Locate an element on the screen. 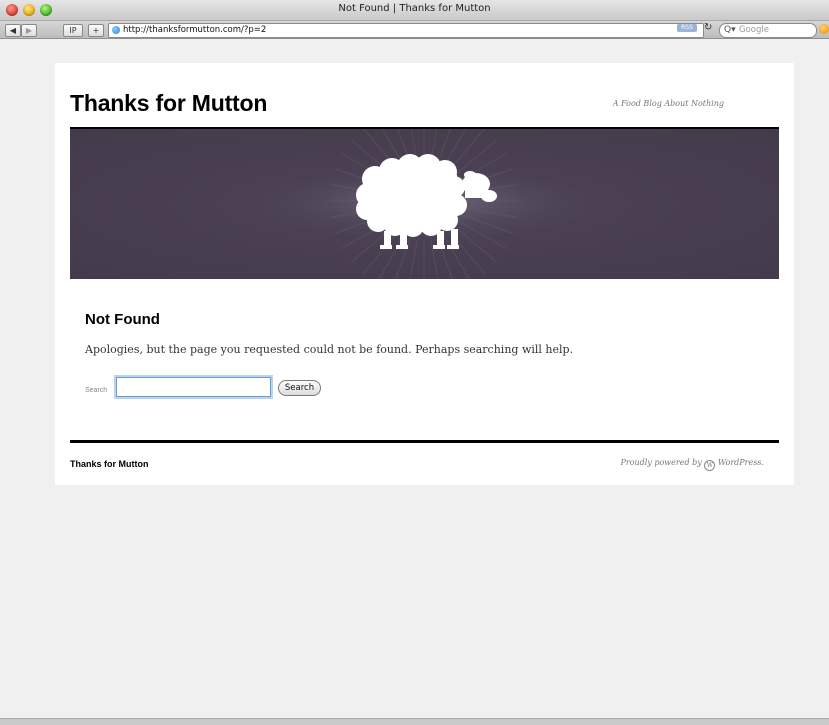 This screenshot has height=725, width=829. search-label: Search is located at coordinates (96, 390).